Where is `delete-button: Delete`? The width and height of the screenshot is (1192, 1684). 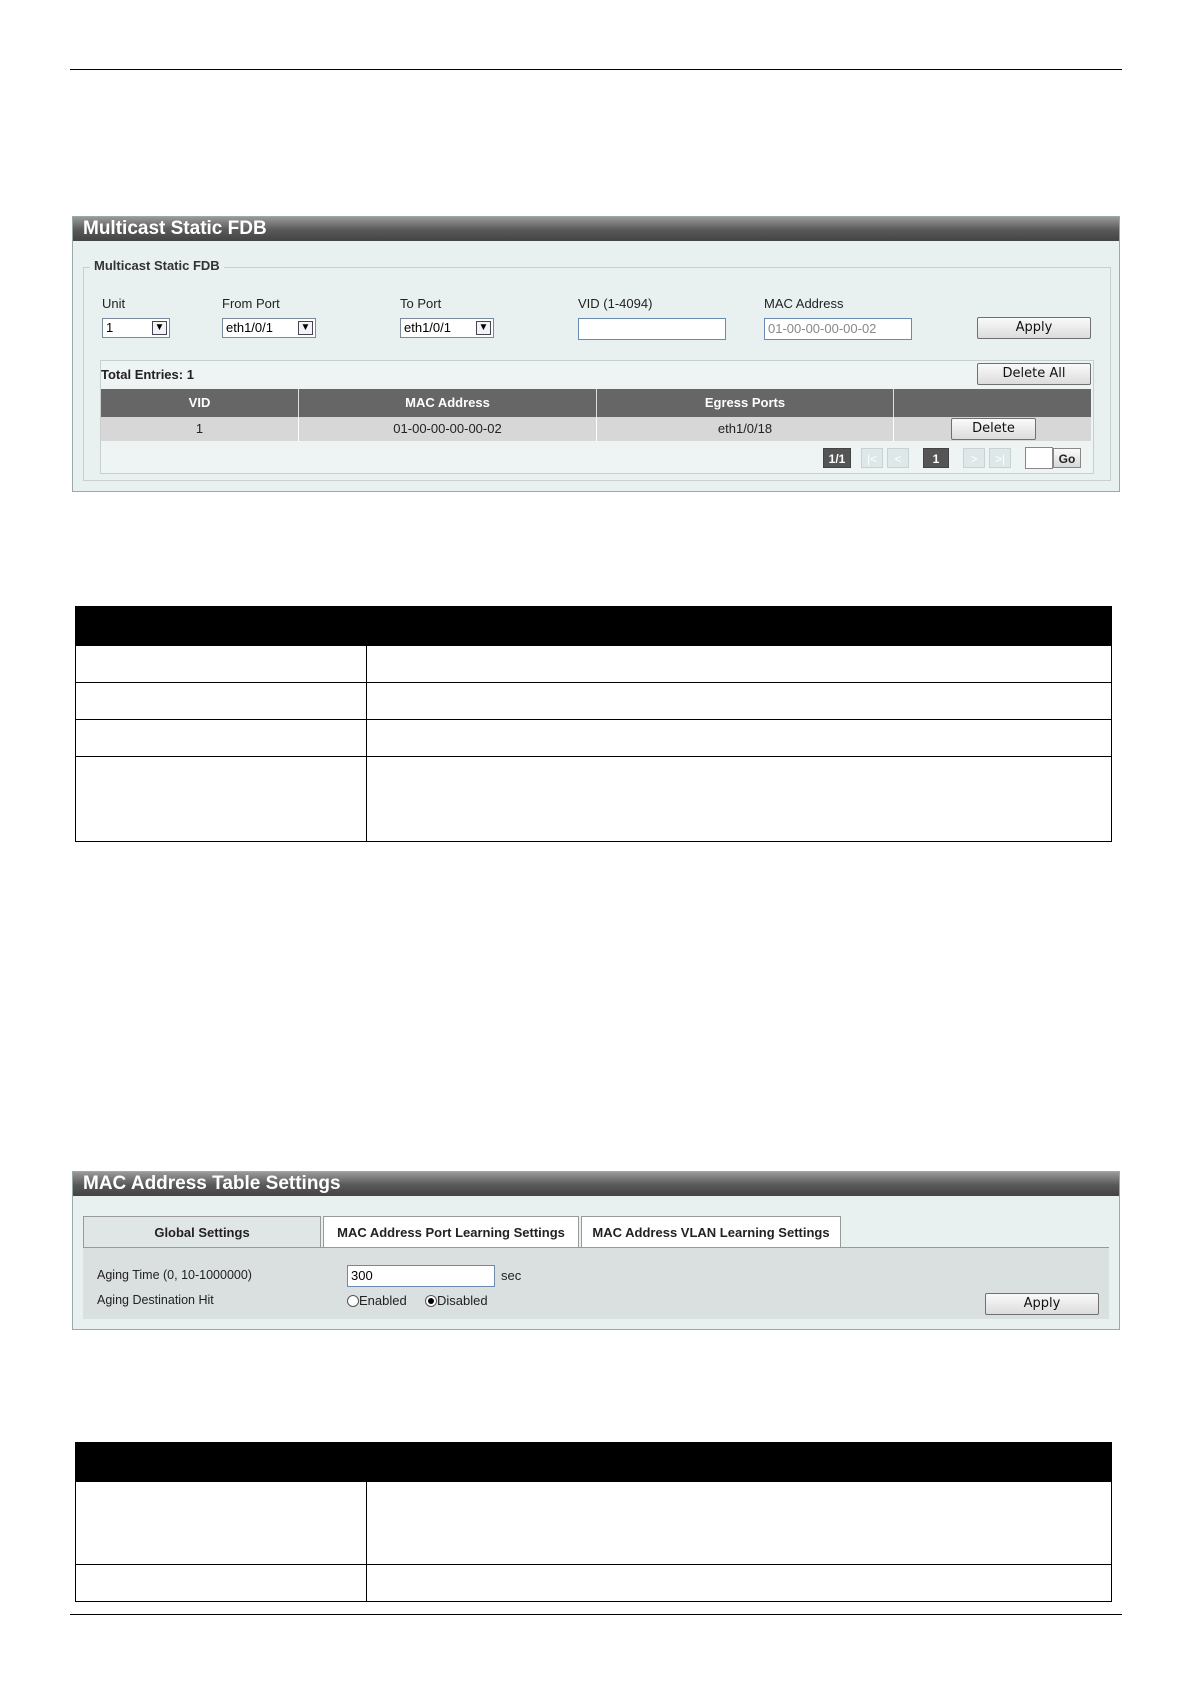
delete-button: Delete is located at coordinates (993, 429).